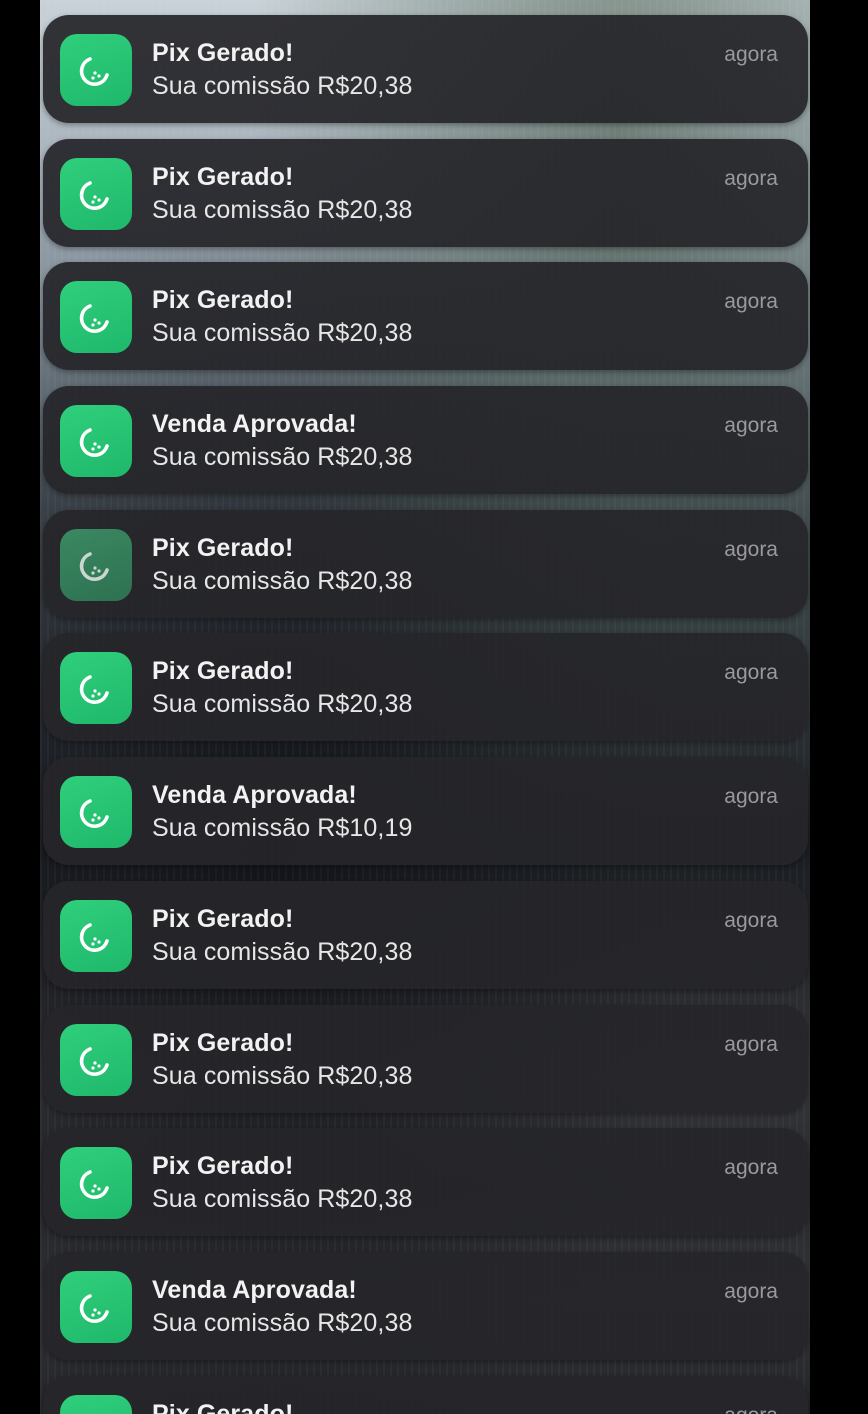 This screenshot has width=868, height=1414. What do you see at coordinates (282, 828) in the screenshot?
I see `notification-body: Sua comissão R$10,19` at bounding box center [282, 828].